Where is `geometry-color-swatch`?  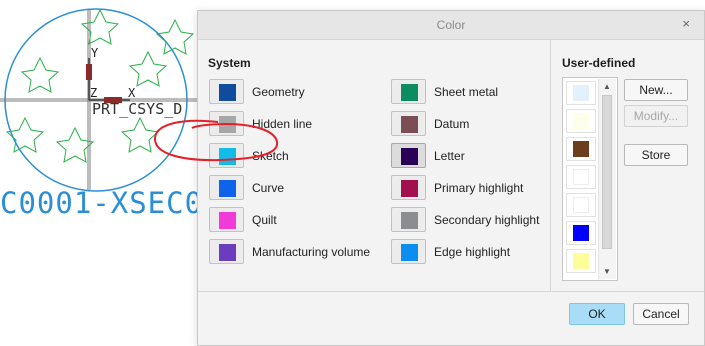
geometry-color-swatch is located at coordinates (227, 92).